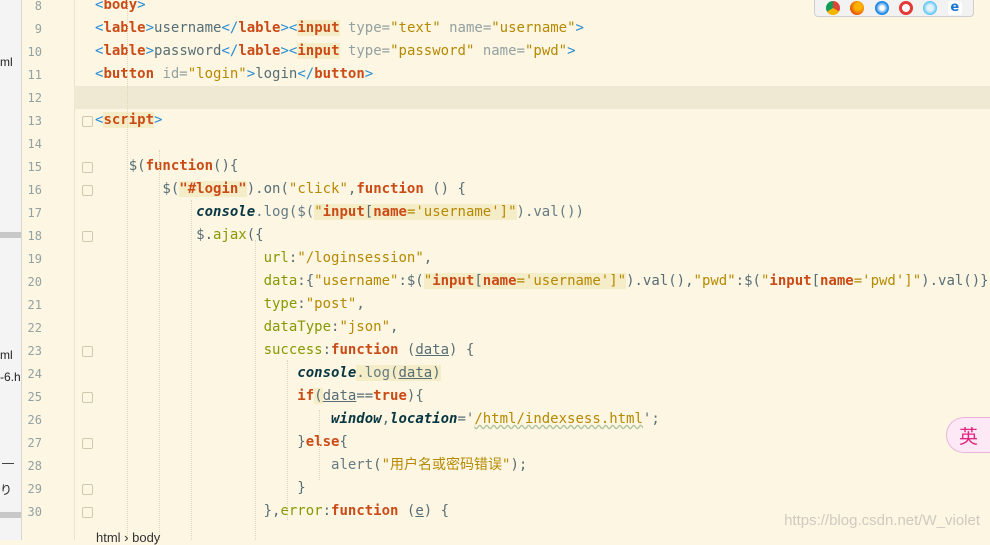  I want to click on code-token: "用户名或密码错误", so click(446, 465).